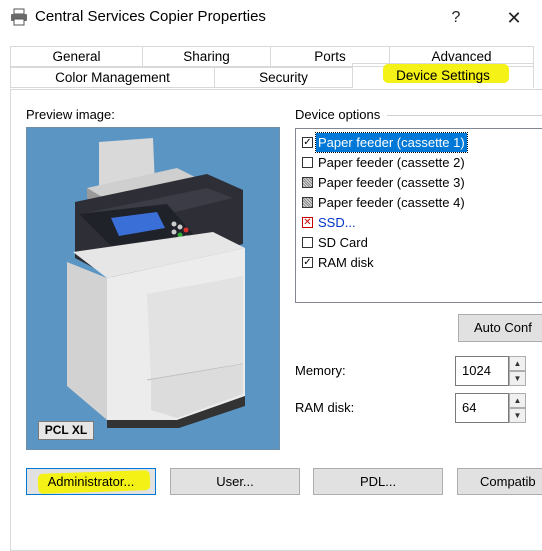 The width and height of the screenshot is (542, 551). I want to click on tab-device-settings: Device Settings, so click(443, 75).